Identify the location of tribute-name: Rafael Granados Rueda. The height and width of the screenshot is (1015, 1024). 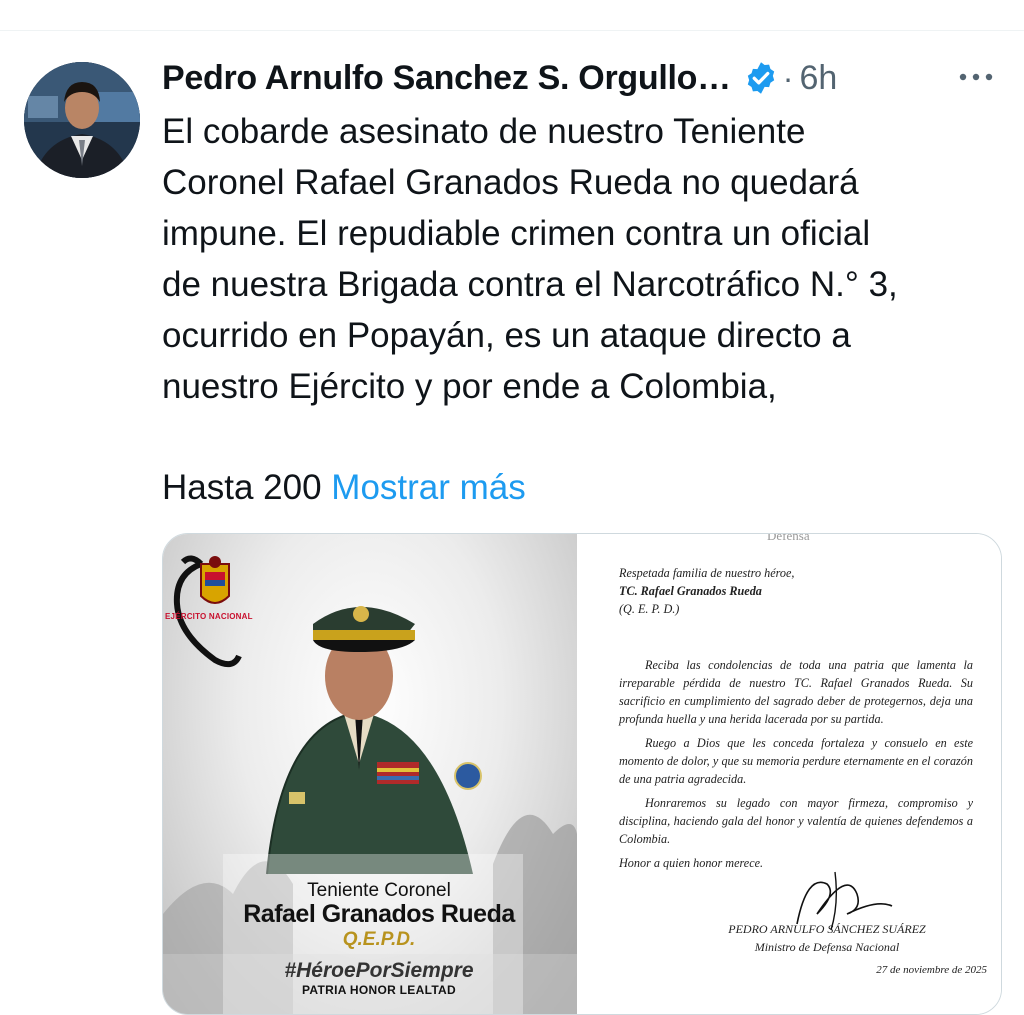
(379, 914).